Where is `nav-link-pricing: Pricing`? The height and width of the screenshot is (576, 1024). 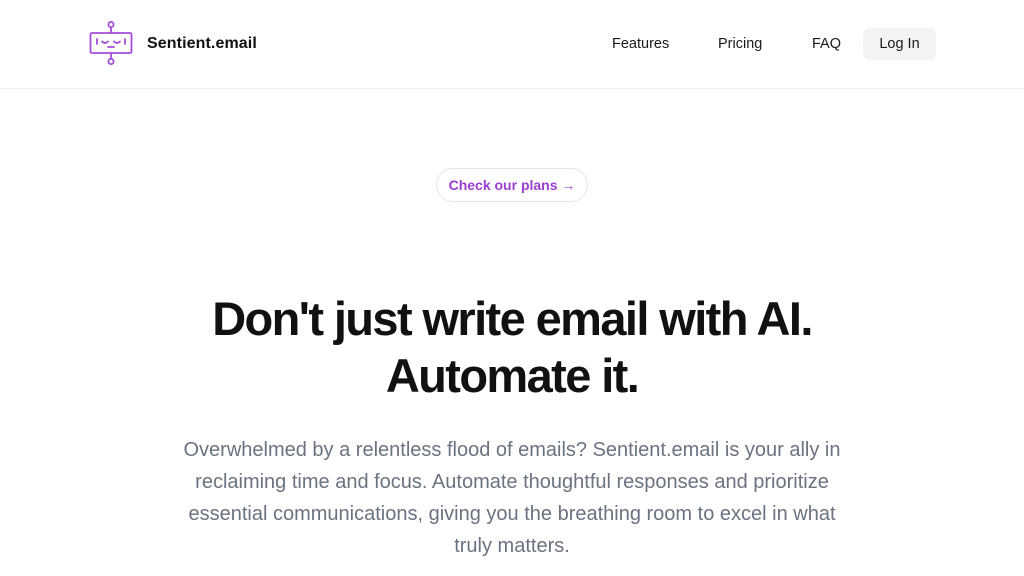
nav-link-pricing: Pricing is located at coordinates (740, 44).